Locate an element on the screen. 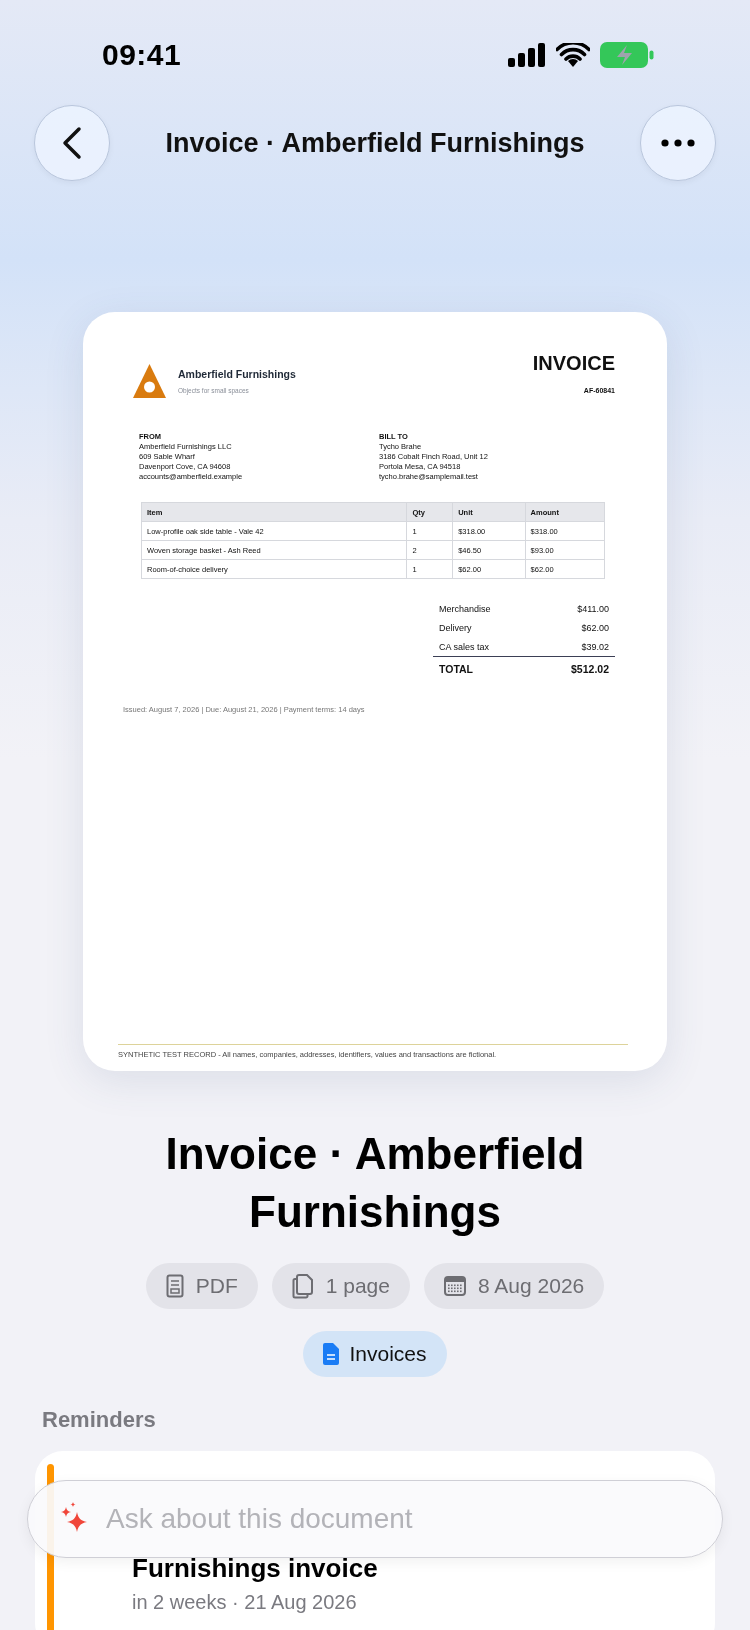  more-icon is located at coordinates (678, 143).